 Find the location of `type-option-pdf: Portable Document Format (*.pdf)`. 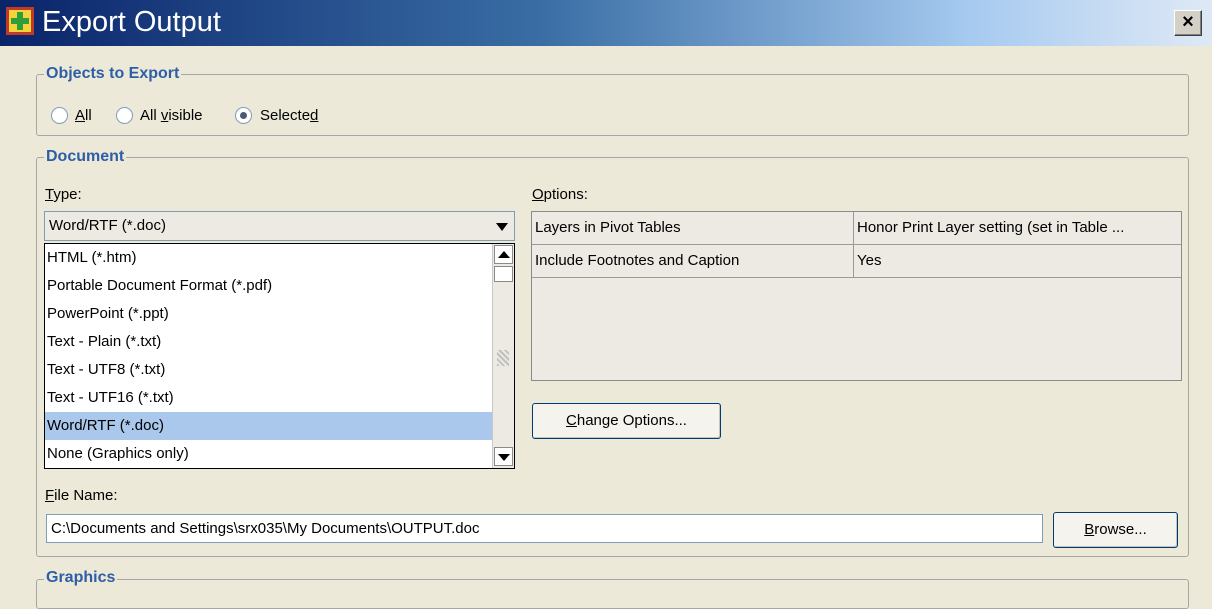

type-option-pdf: Portable Document Format (*.pdf) is located at coordinates (268, 286).